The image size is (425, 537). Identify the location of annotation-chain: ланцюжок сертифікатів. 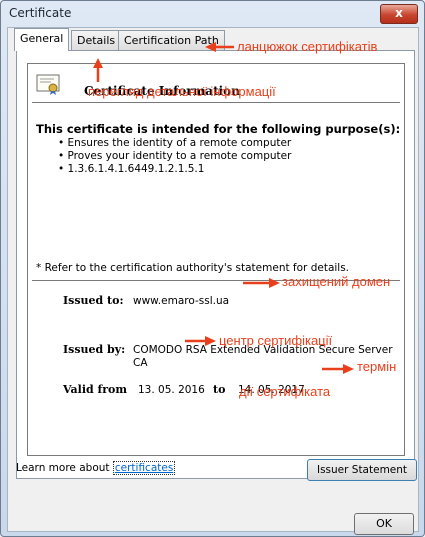
(307, 46).